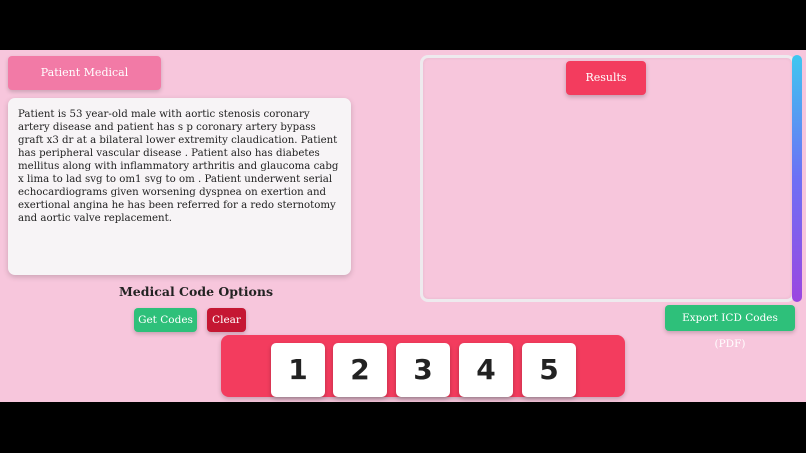 The image size is (806, 453). Describe the element at coordinates (549, 370) in the screenshot. I see `number-button-5: 5` at that location.